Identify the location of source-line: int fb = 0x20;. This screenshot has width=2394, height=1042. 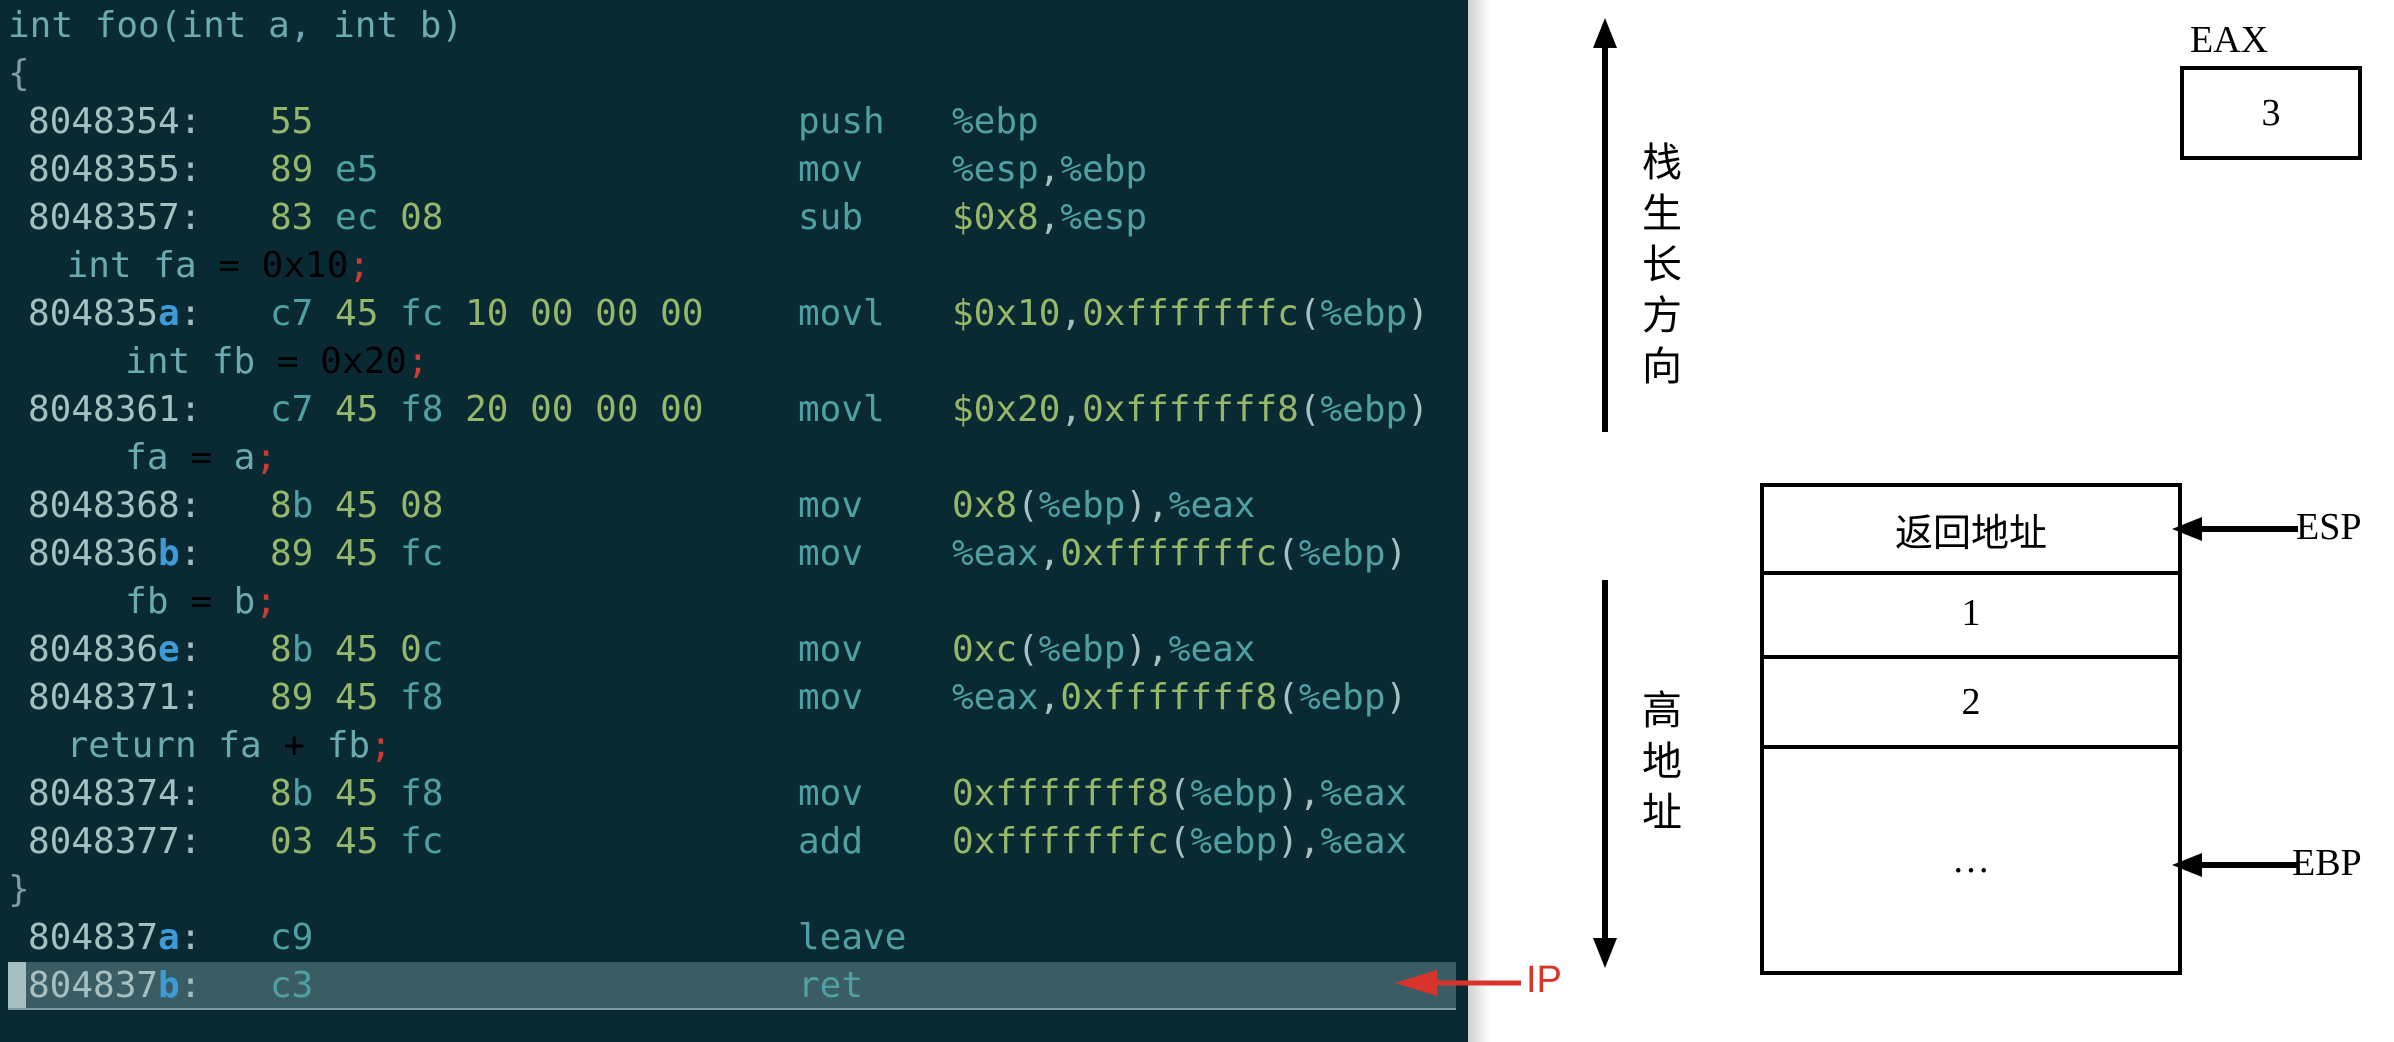
(730, 362).